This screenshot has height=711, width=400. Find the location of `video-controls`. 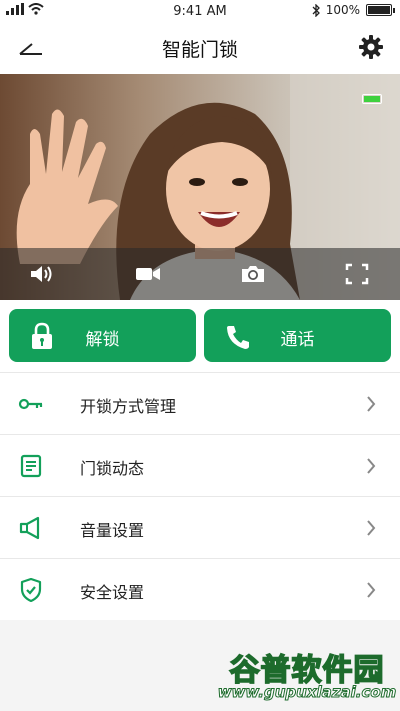

video-controls is located at coordinates (200, 274).